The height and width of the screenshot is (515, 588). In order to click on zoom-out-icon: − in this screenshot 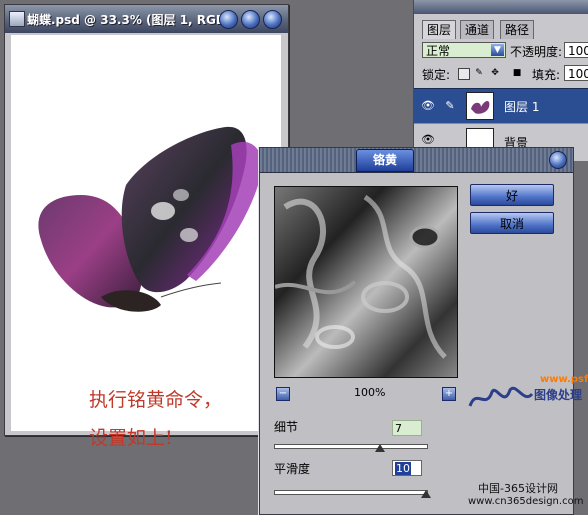, I will do `click(283, 394)`.